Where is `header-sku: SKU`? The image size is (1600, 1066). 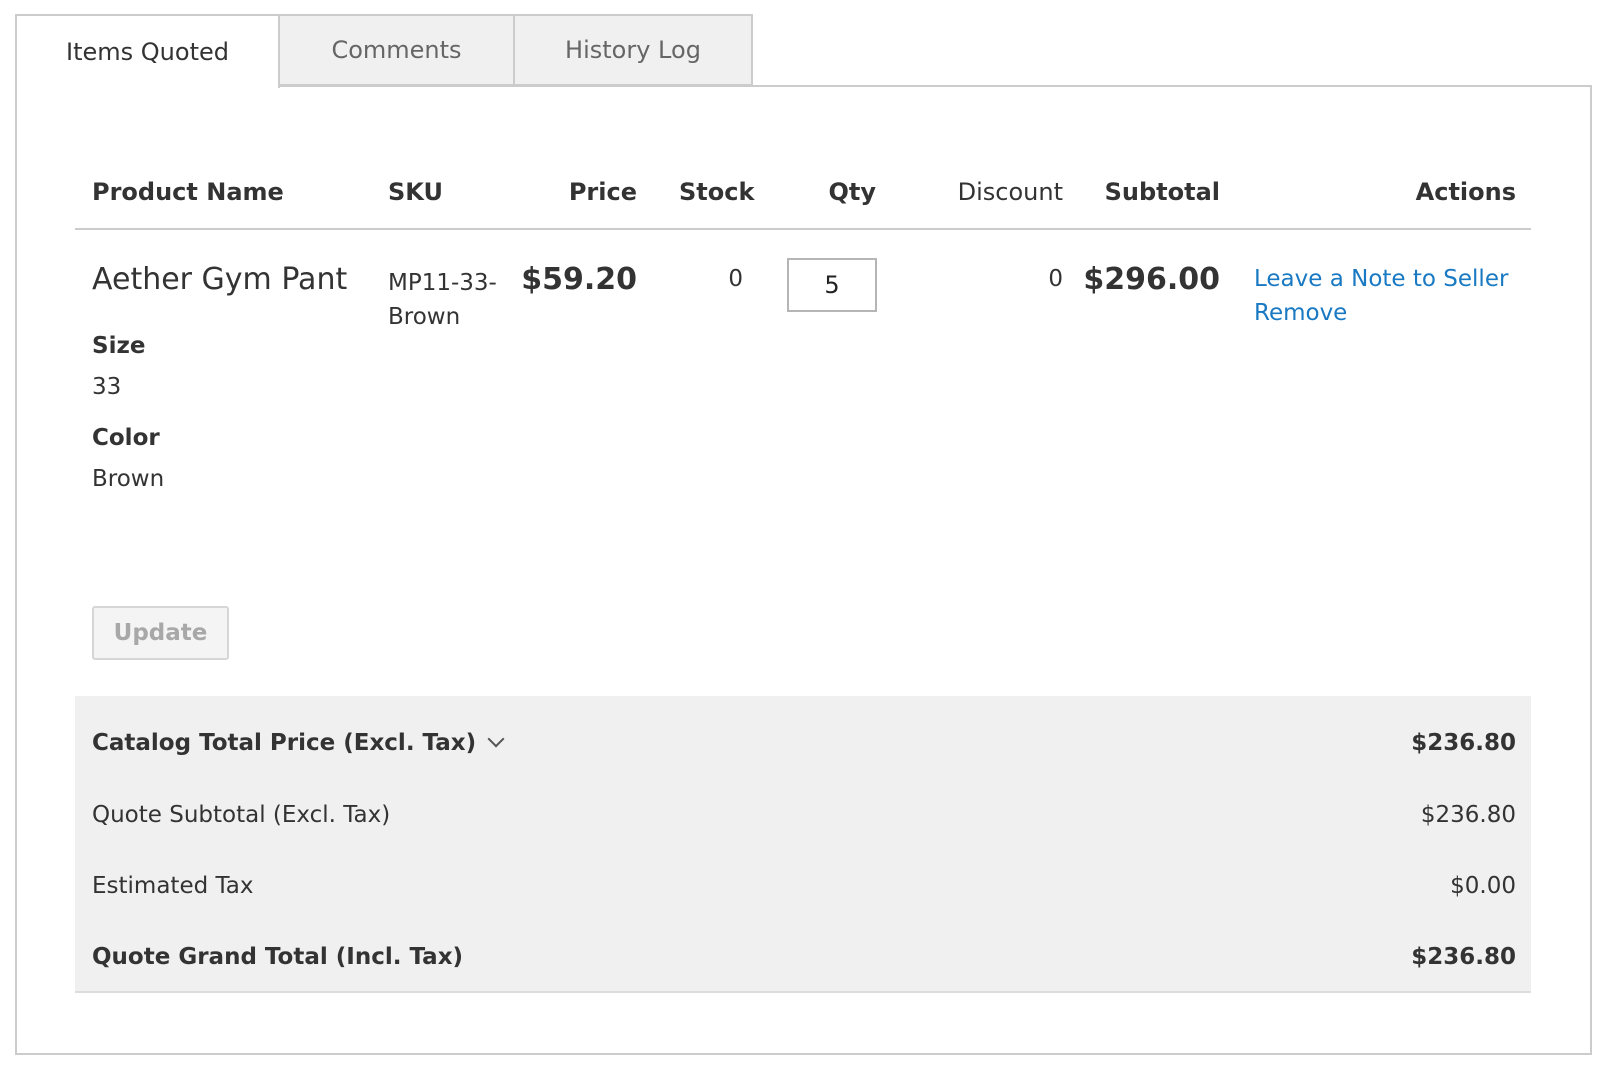 header-sku: SKU is located at coordinates (415, 192).